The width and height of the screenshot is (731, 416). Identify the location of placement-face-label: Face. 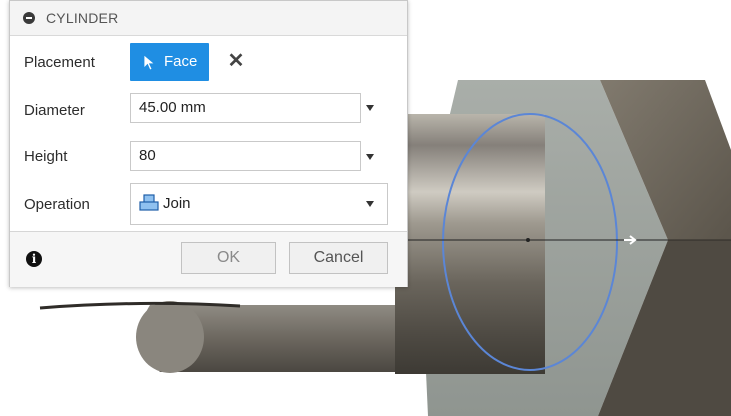
(181, 61).